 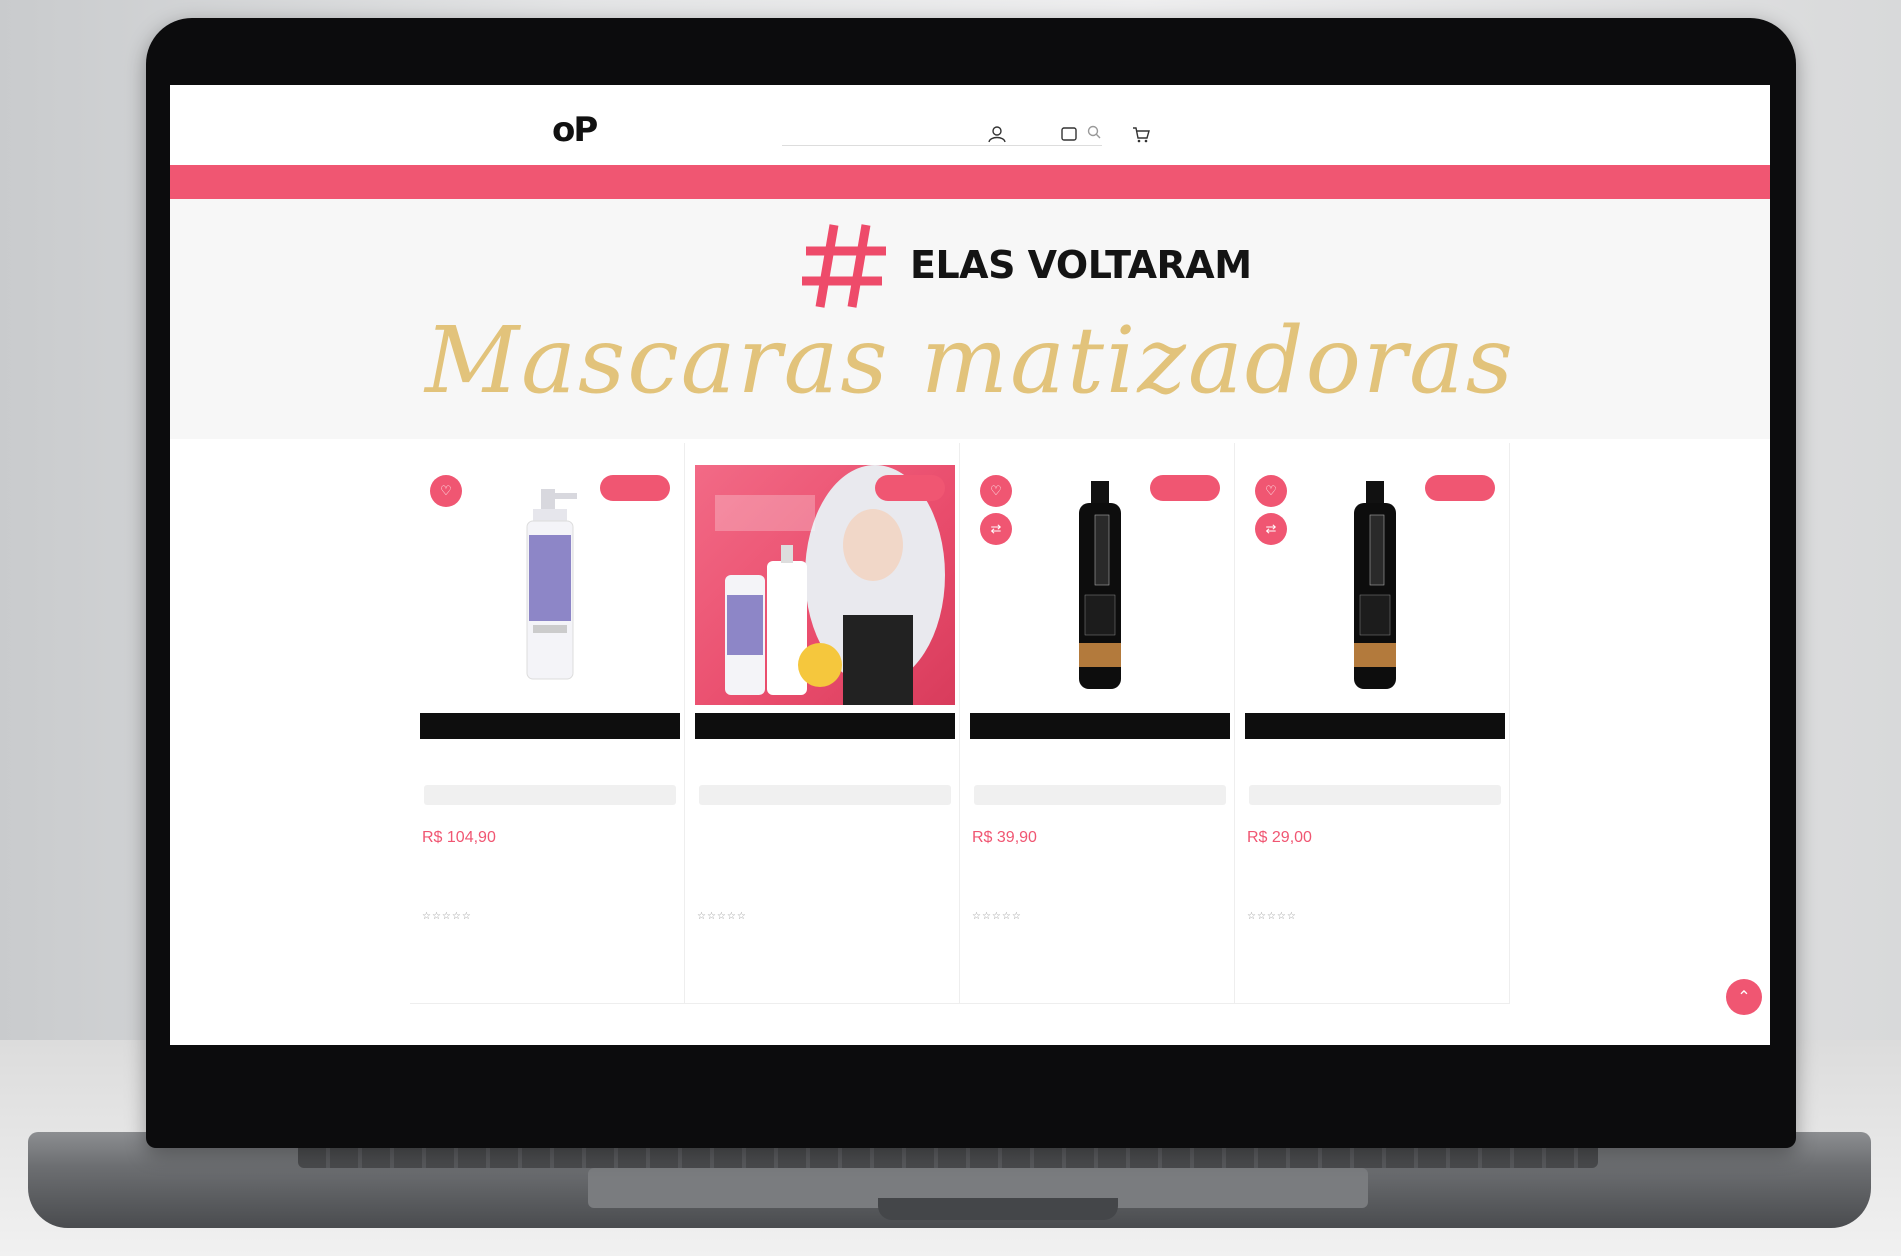 I want to click on wishlist-icon, so click(x=1069, y=134).